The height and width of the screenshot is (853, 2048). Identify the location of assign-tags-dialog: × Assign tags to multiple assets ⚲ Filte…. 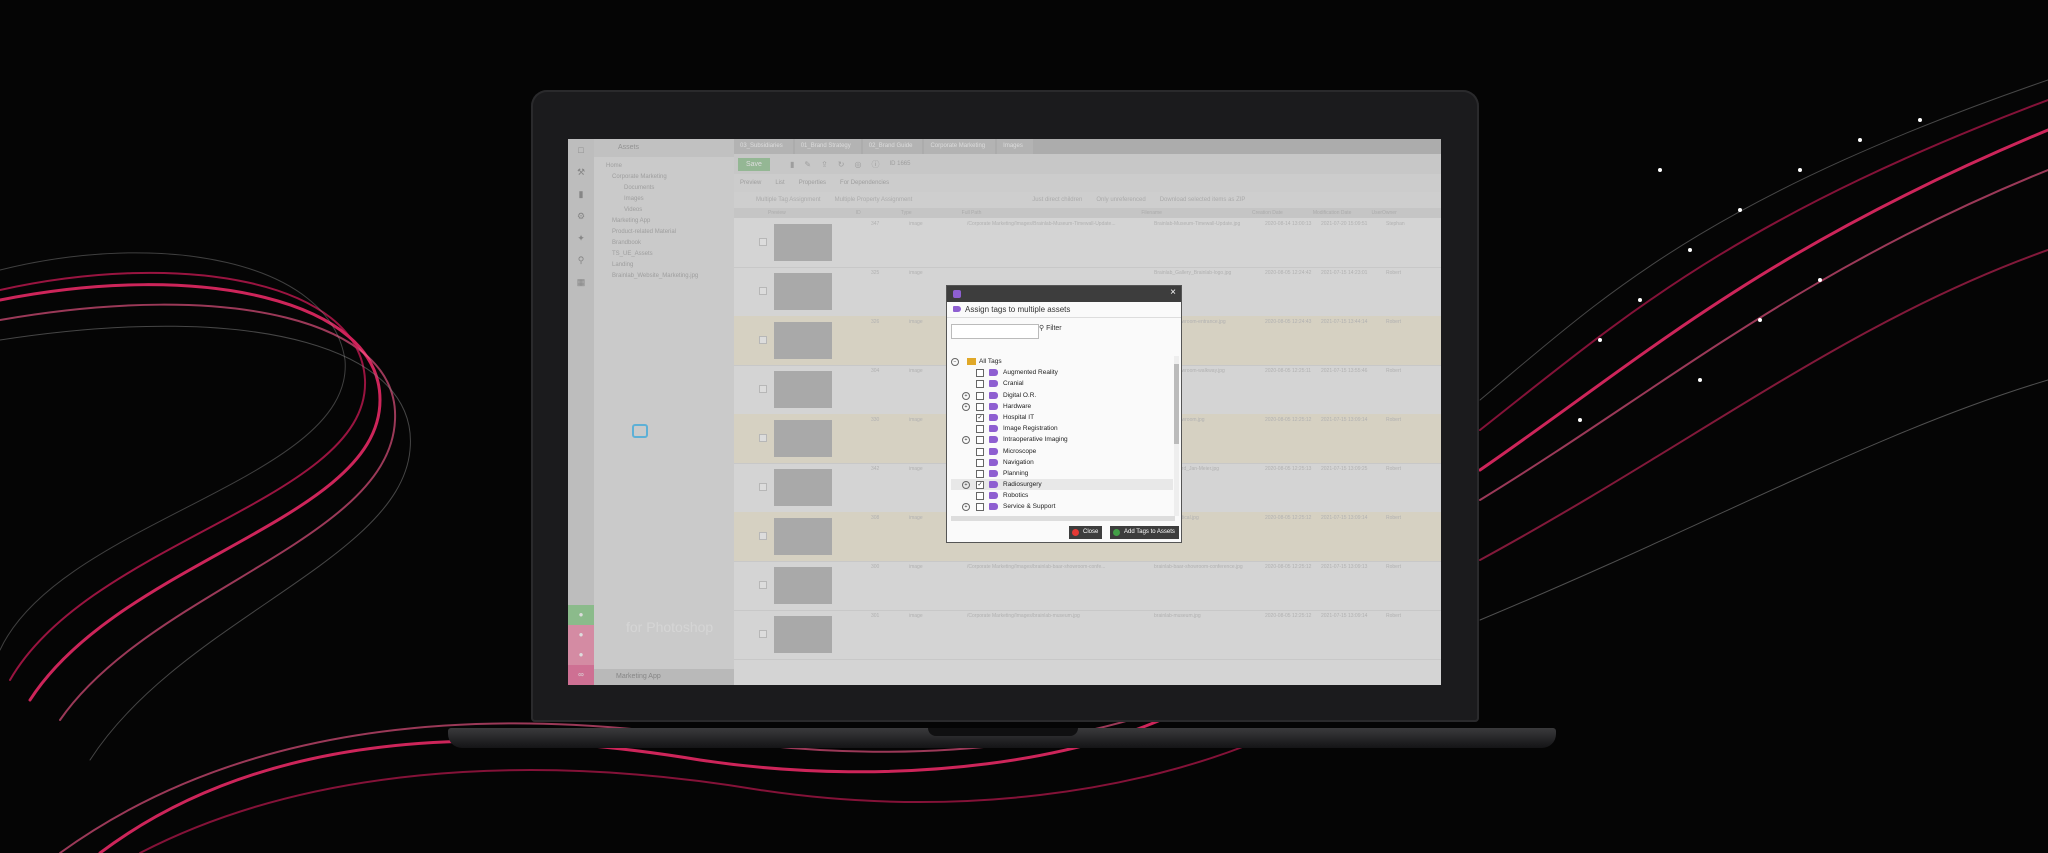
(1064, 414).